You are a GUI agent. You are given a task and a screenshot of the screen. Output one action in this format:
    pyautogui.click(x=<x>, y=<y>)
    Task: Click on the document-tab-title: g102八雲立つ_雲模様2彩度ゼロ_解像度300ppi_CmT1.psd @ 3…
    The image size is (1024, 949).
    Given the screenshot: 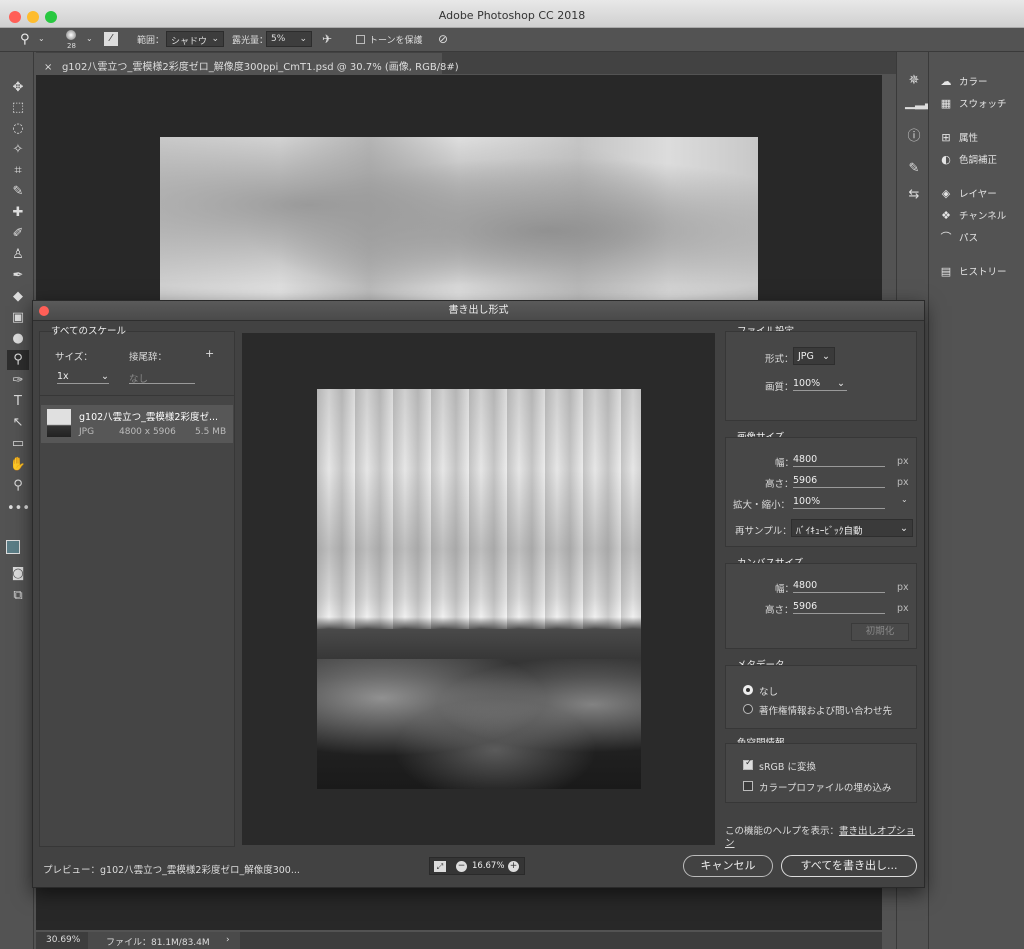 What is the action you would take?
    pyautogui.click(x=260, y=67)
    